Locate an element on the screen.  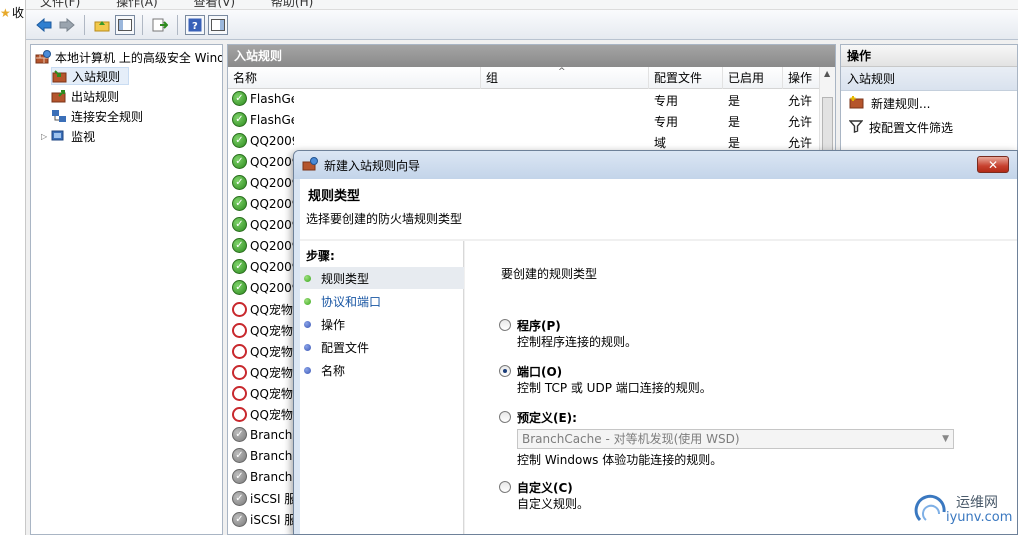
dialog-titlebar: 新建入站规则向导 ✕ is located at coordinates (655, 165).